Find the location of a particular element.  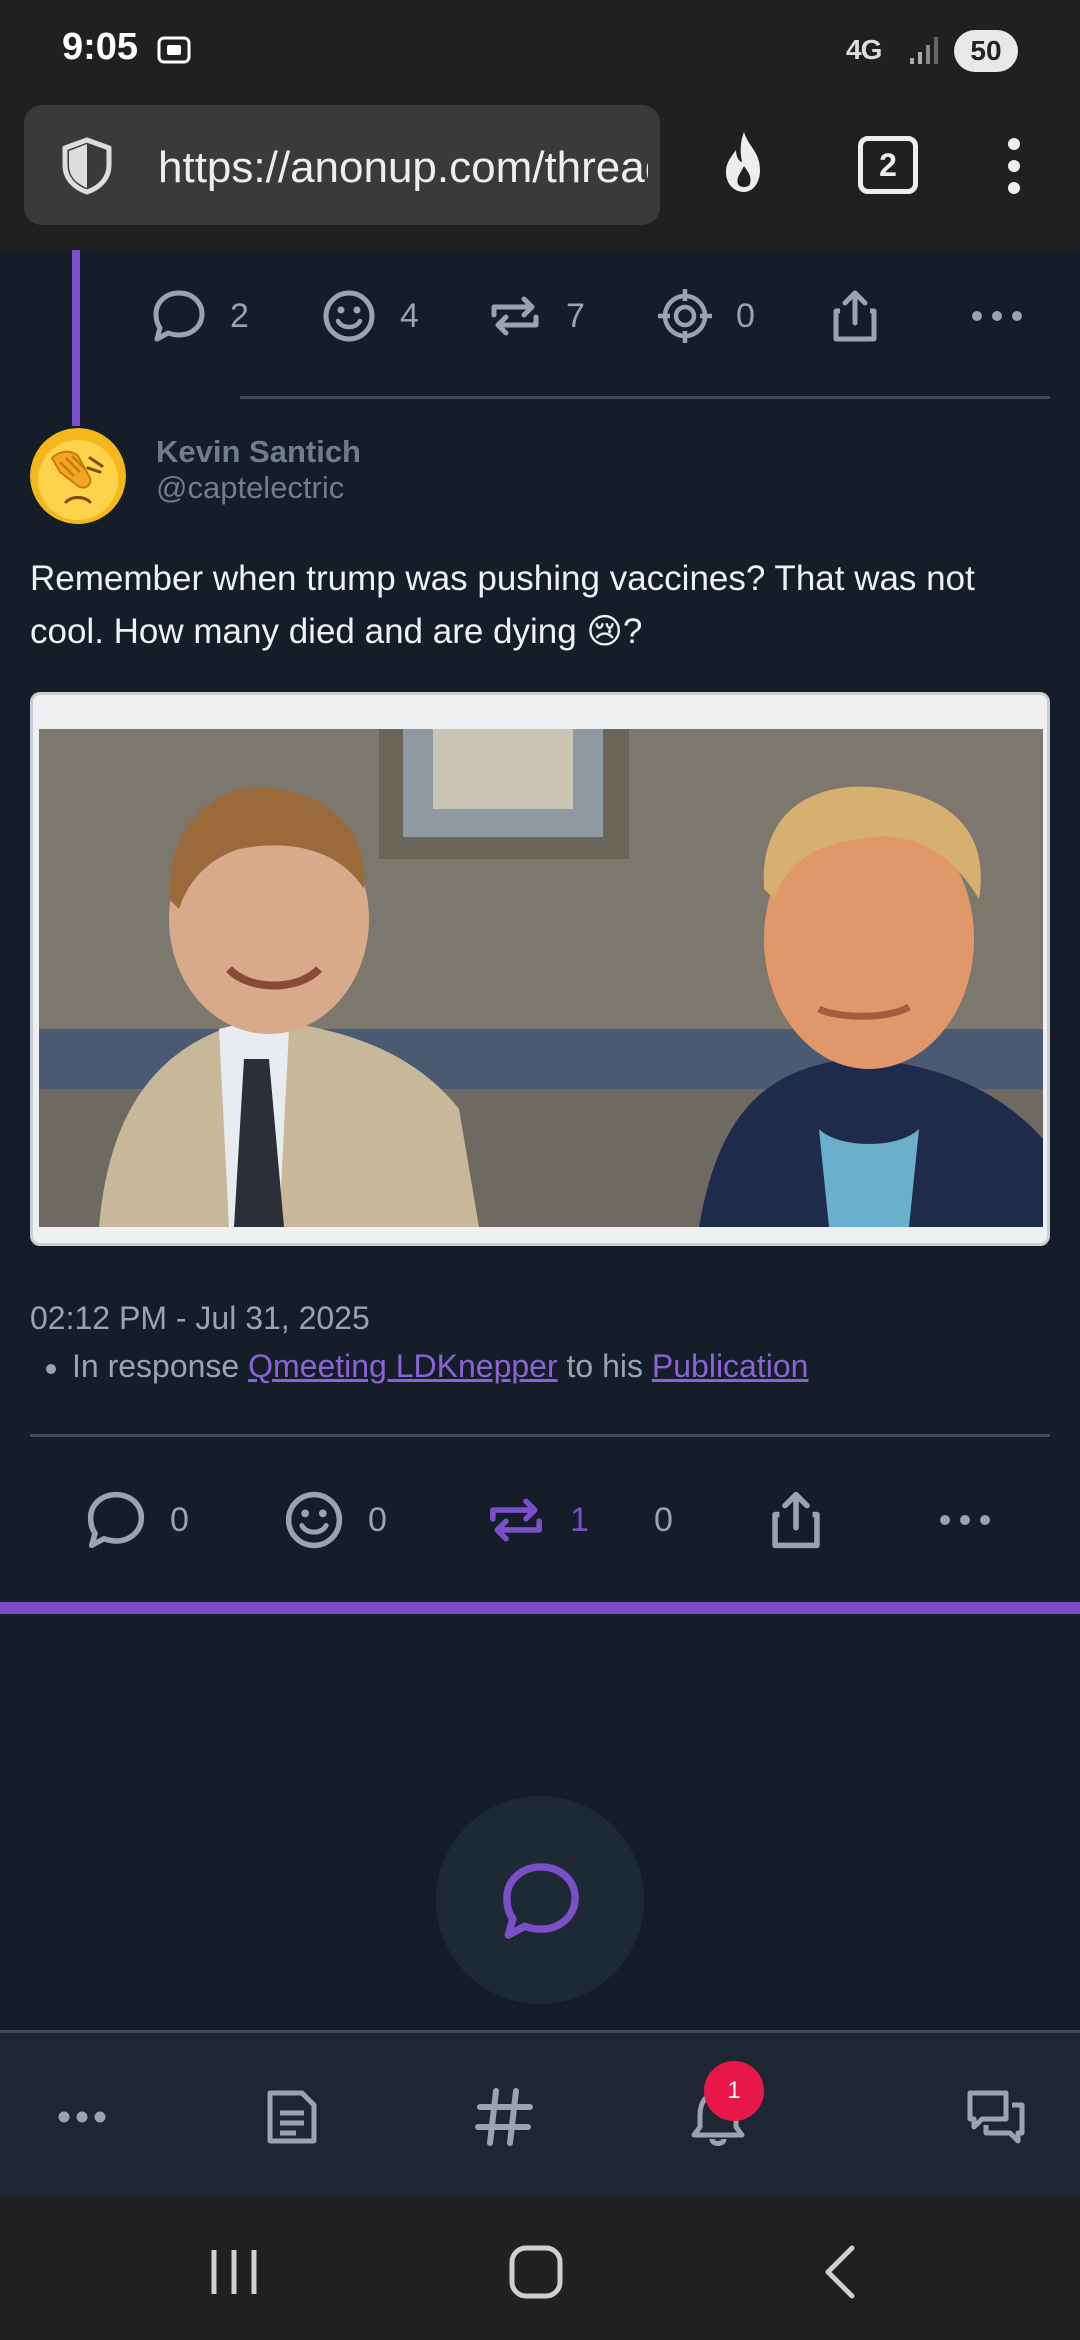

target-button: 0 is located at coordinates (705, 316).